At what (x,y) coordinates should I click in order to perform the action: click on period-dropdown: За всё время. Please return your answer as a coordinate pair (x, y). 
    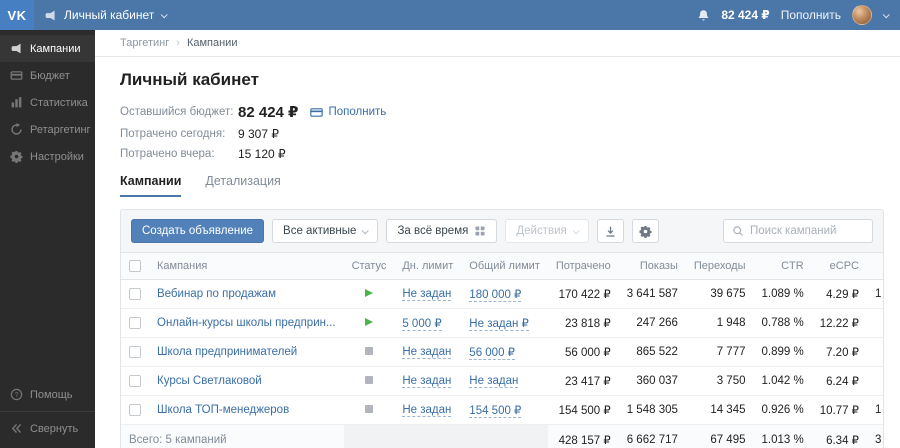
    Looking at the image, I should click on (442, 231).